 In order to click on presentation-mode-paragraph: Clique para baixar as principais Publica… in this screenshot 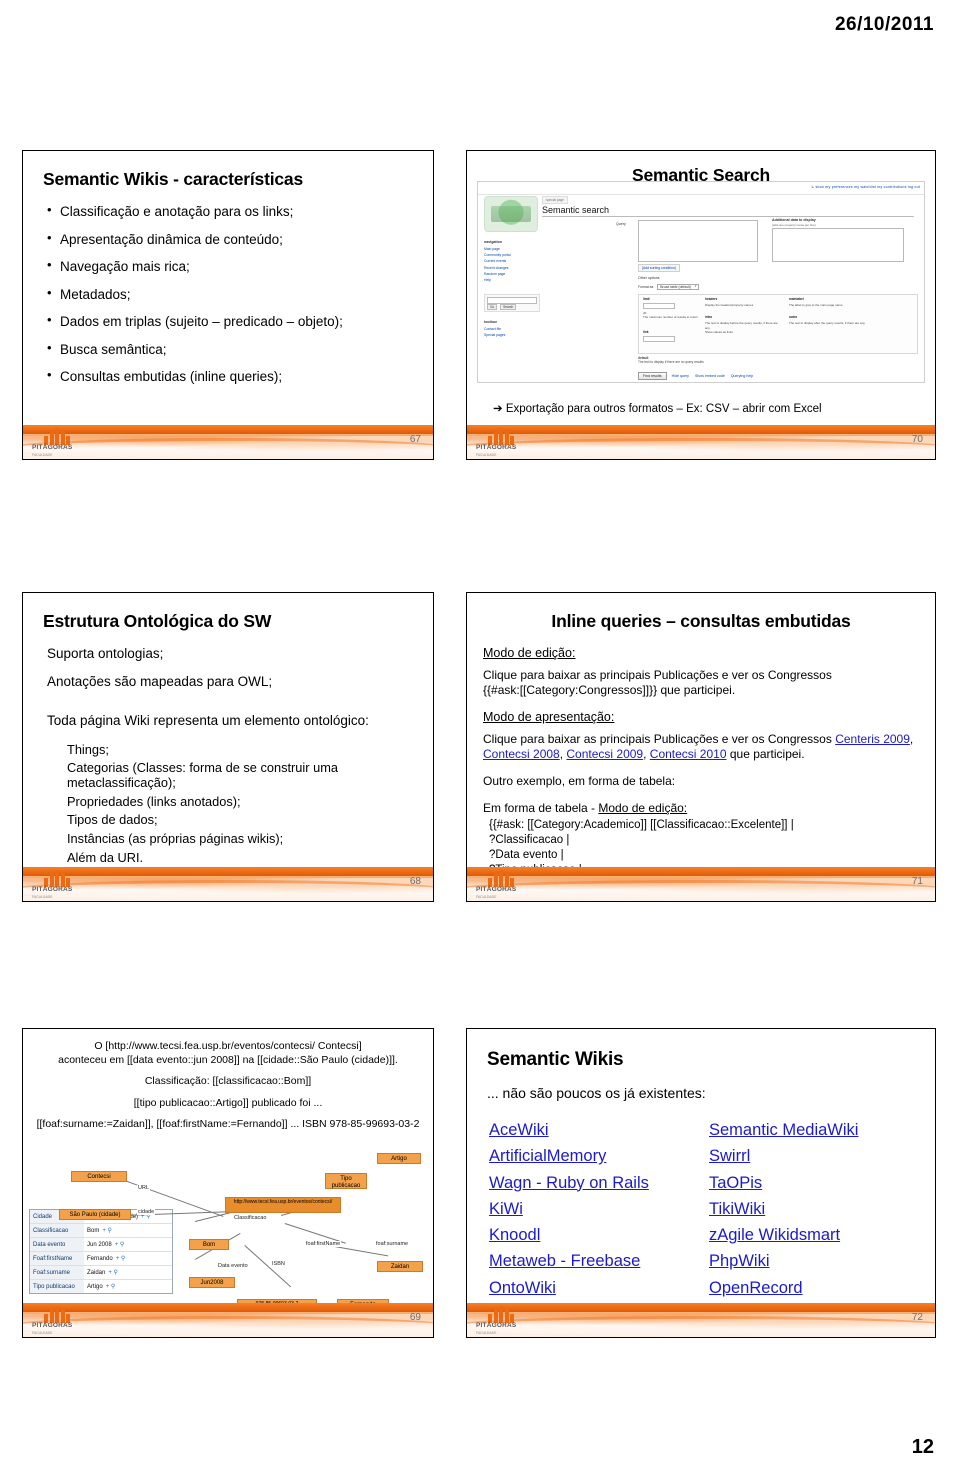, I will do `click(698, 746)`.